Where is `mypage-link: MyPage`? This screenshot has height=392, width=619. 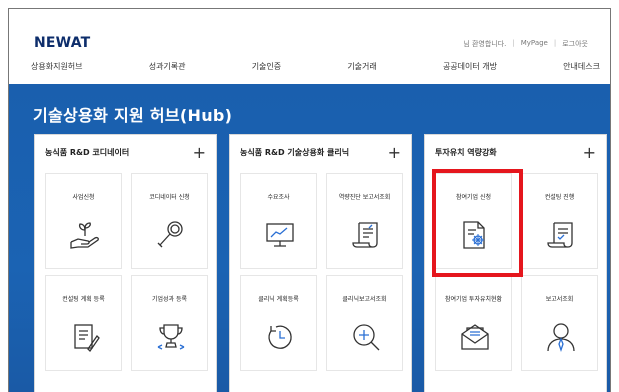
mypage-link: MyPage is located at coordinates (534, 44).